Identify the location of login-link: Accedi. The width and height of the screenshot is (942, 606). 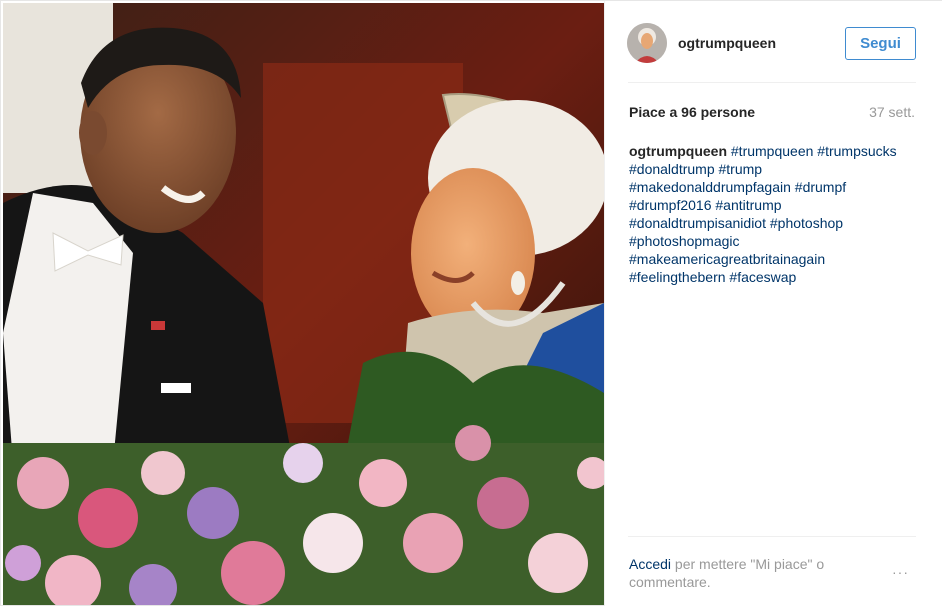
(650, 564).